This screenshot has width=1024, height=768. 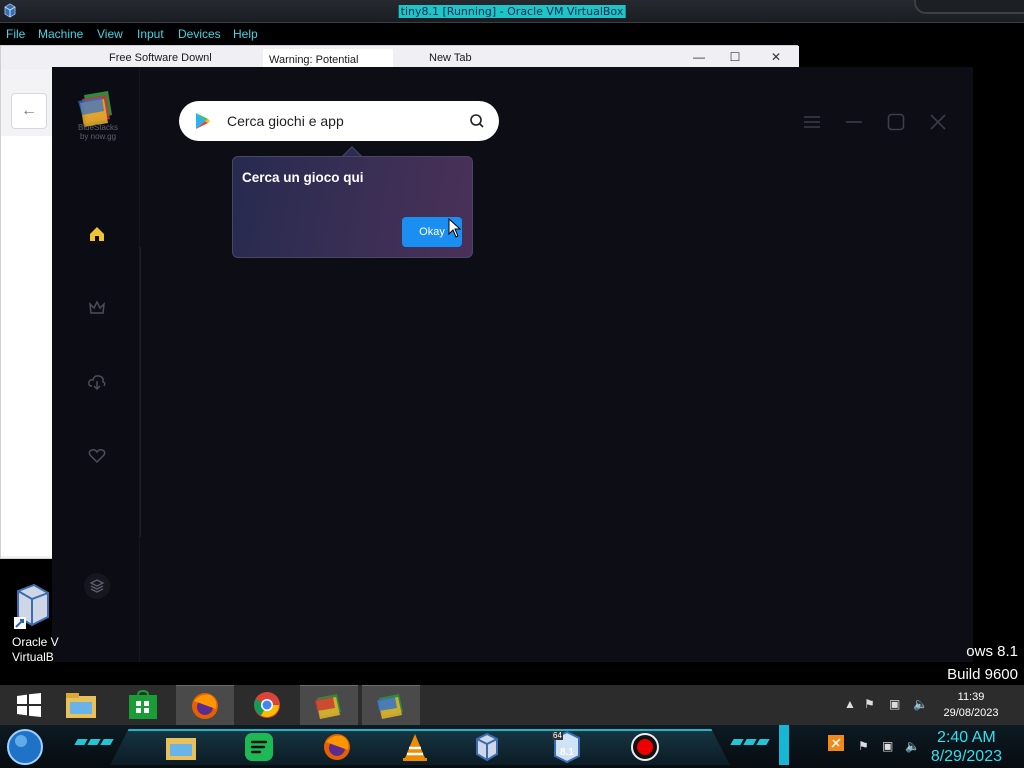 What do you see at coordinates (97, 382) in the screenshot?
I see `cloud-download-icon` at bounding box center [97, 382].